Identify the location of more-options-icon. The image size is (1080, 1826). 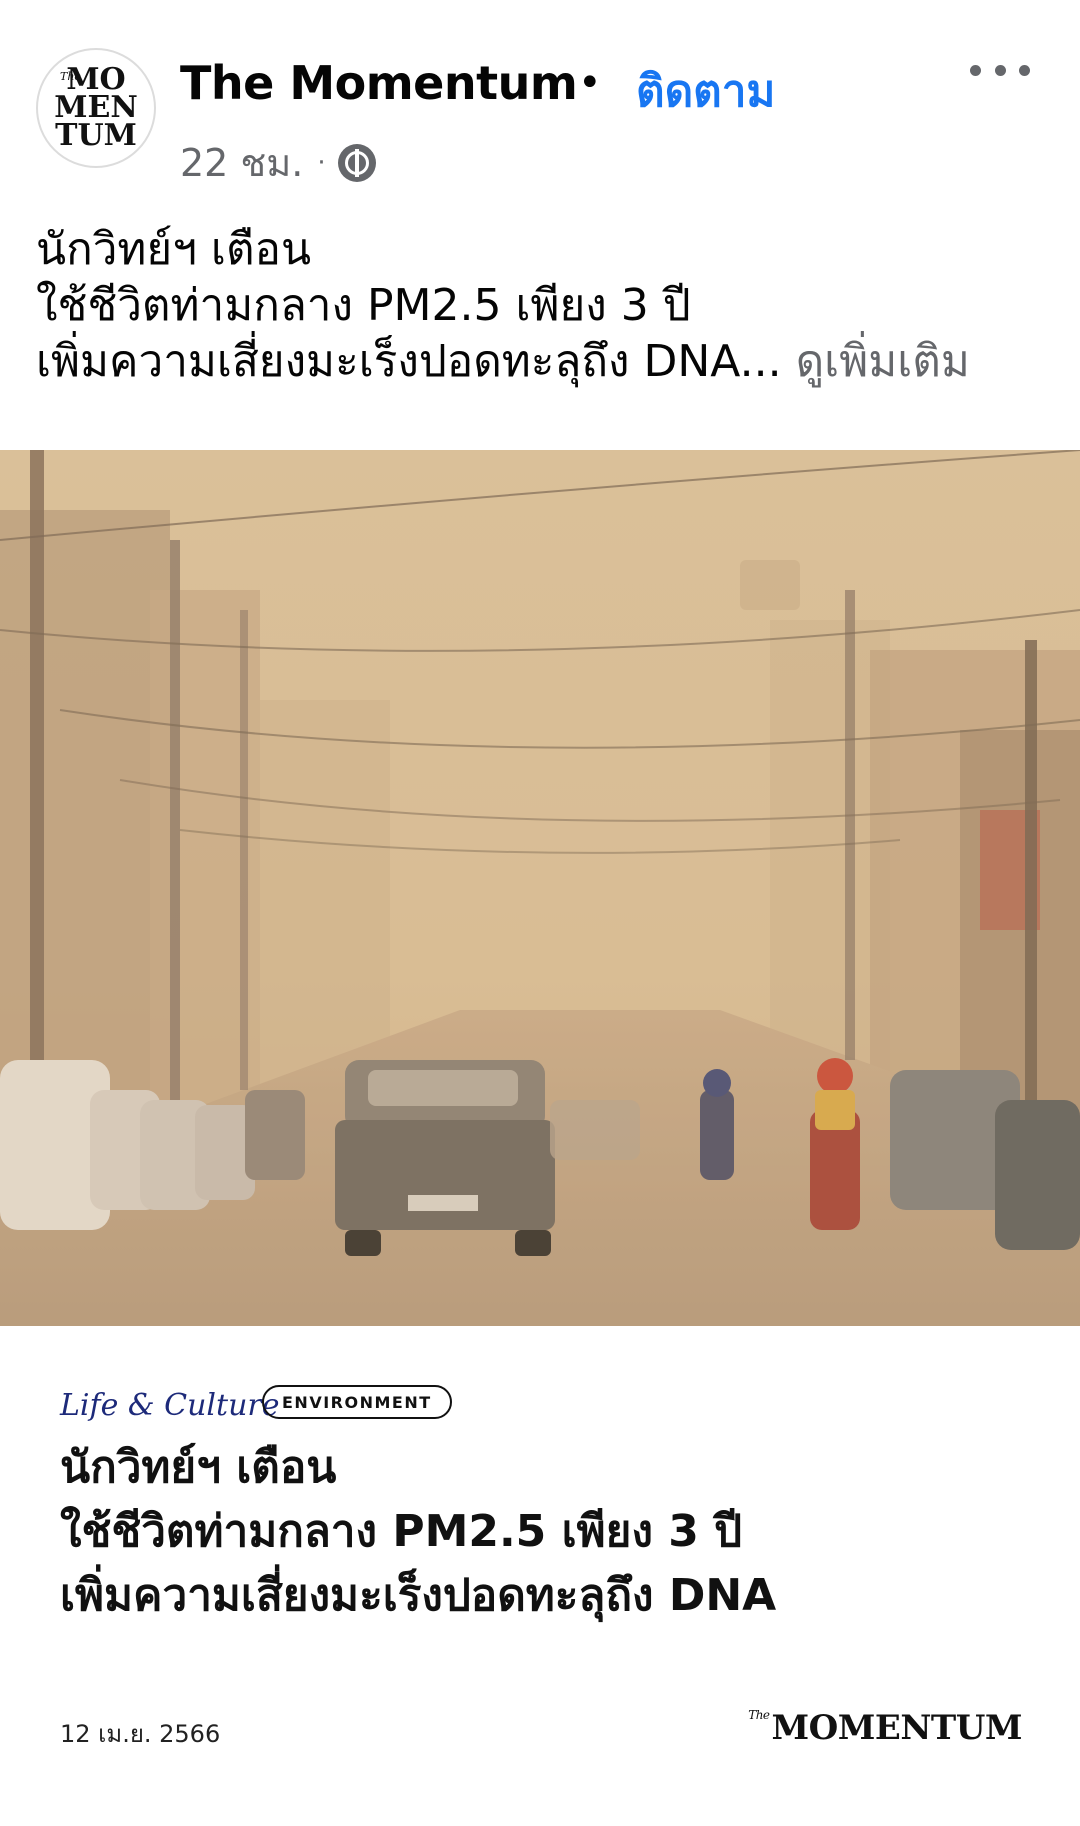
(1000, 70).